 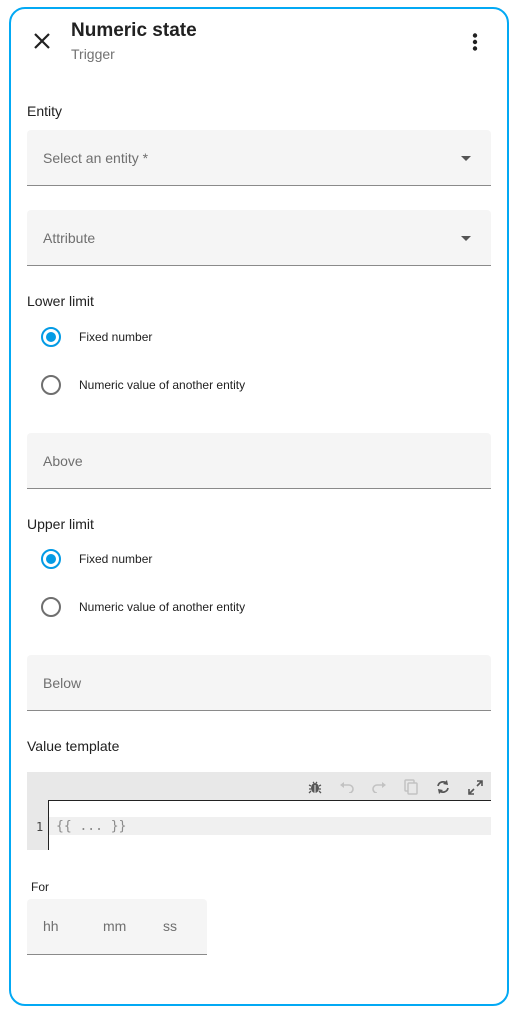 I want to click on page-subtitle: Trigger, so click(x=93, y=54).